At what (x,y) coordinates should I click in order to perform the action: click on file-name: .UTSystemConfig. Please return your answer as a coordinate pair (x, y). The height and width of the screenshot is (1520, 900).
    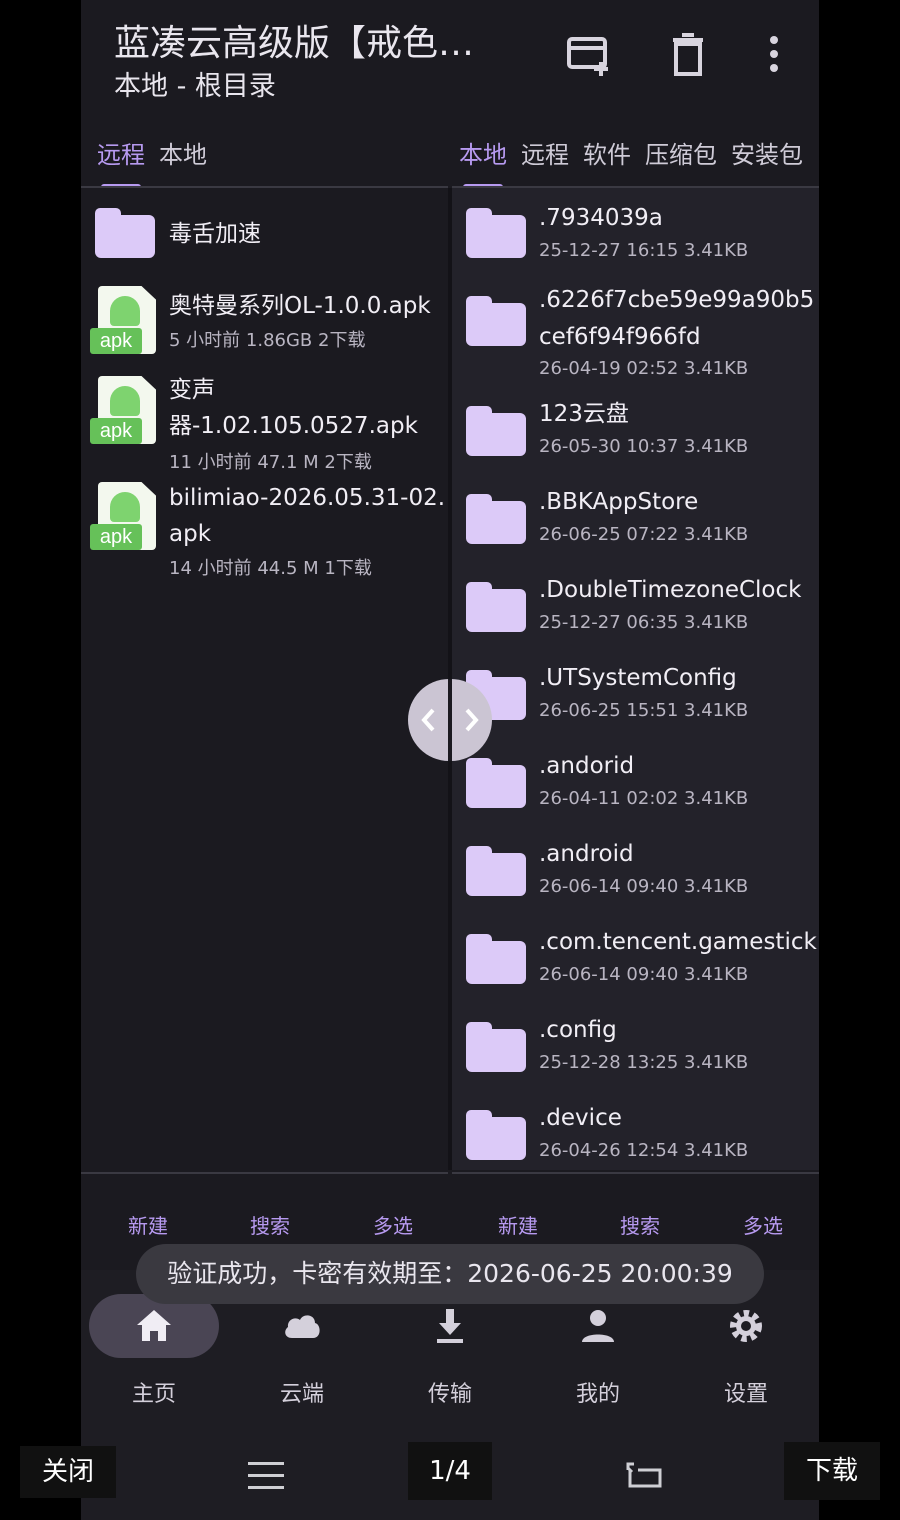
    Looking at the image, I should click on (638, 678).